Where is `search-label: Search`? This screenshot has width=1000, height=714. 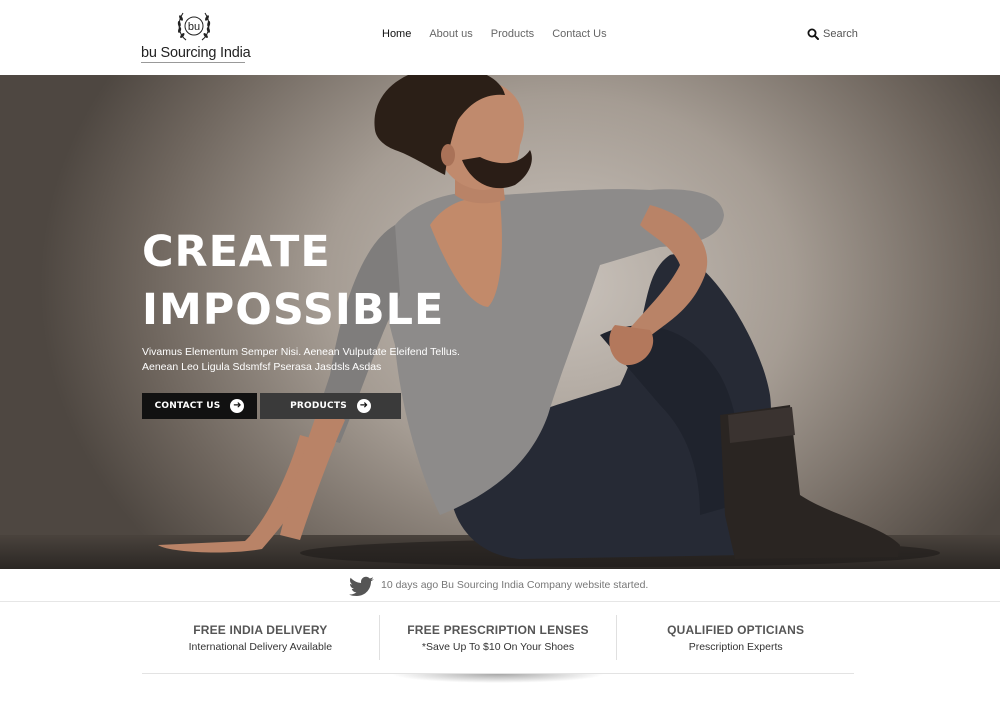 search-label: Search is located at coordinates (840, 34).